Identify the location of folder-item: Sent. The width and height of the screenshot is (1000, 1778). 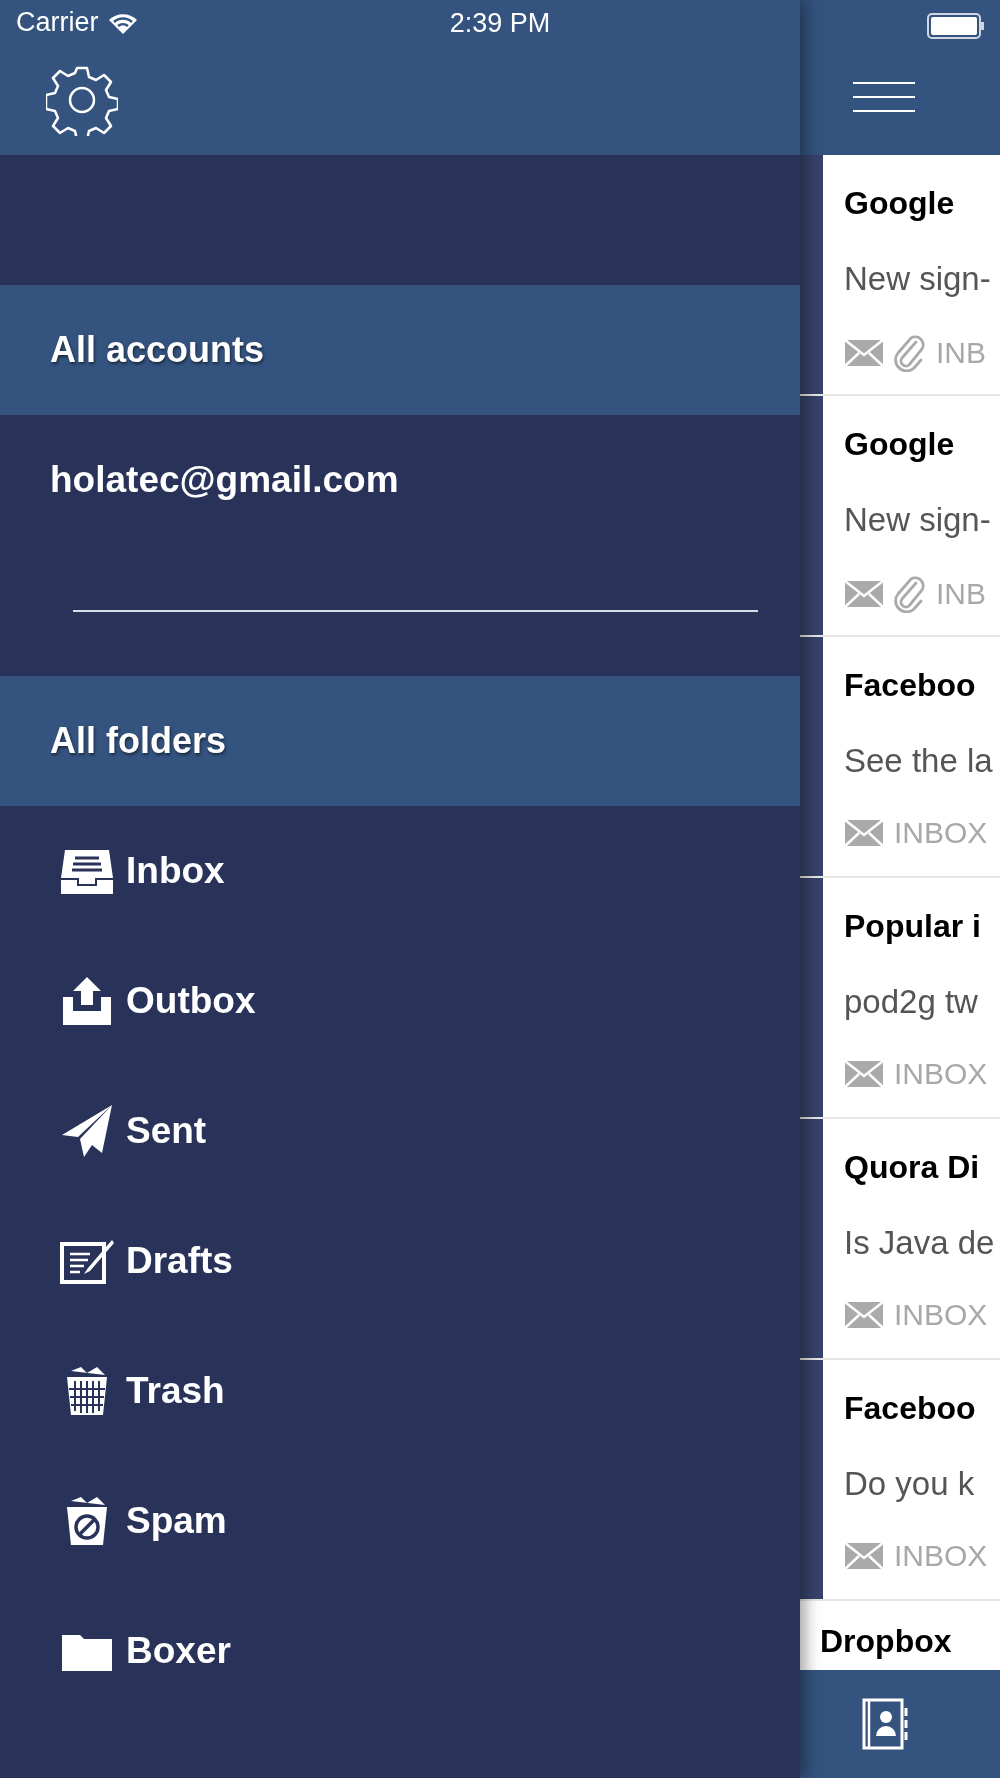
(166, 1131).